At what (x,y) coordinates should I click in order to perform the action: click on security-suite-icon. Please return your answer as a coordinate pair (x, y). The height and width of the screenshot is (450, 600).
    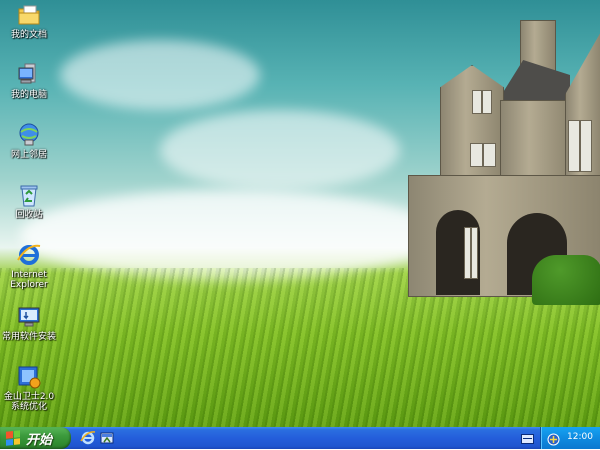
    Looking at the image, I should click on (29, 377).